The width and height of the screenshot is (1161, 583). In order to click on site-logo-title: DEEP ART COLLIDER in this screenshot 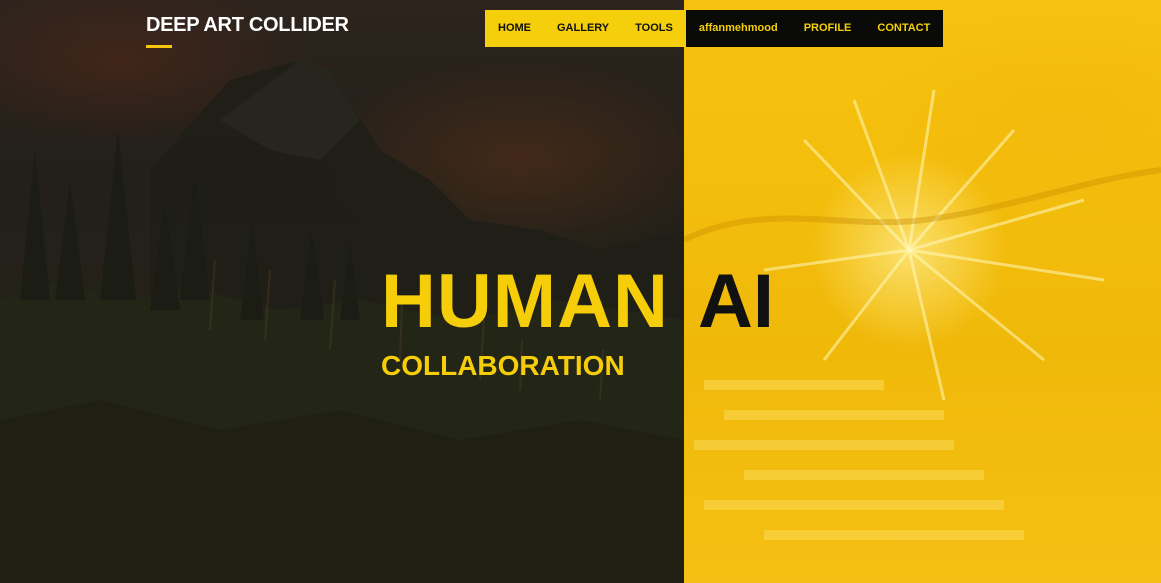, I will do `click(247, 25)`.